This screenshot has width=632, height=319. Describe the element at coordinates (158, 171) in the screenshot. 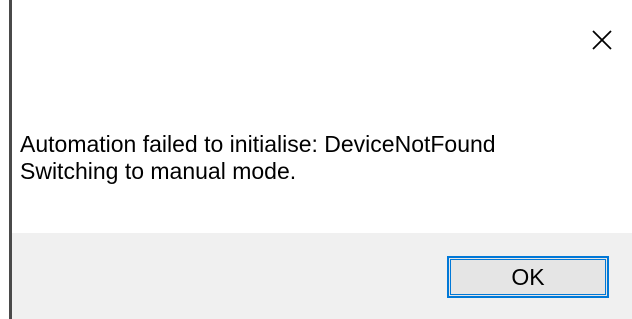

I see `message-line-2: Switching to manual mode.` at that location.